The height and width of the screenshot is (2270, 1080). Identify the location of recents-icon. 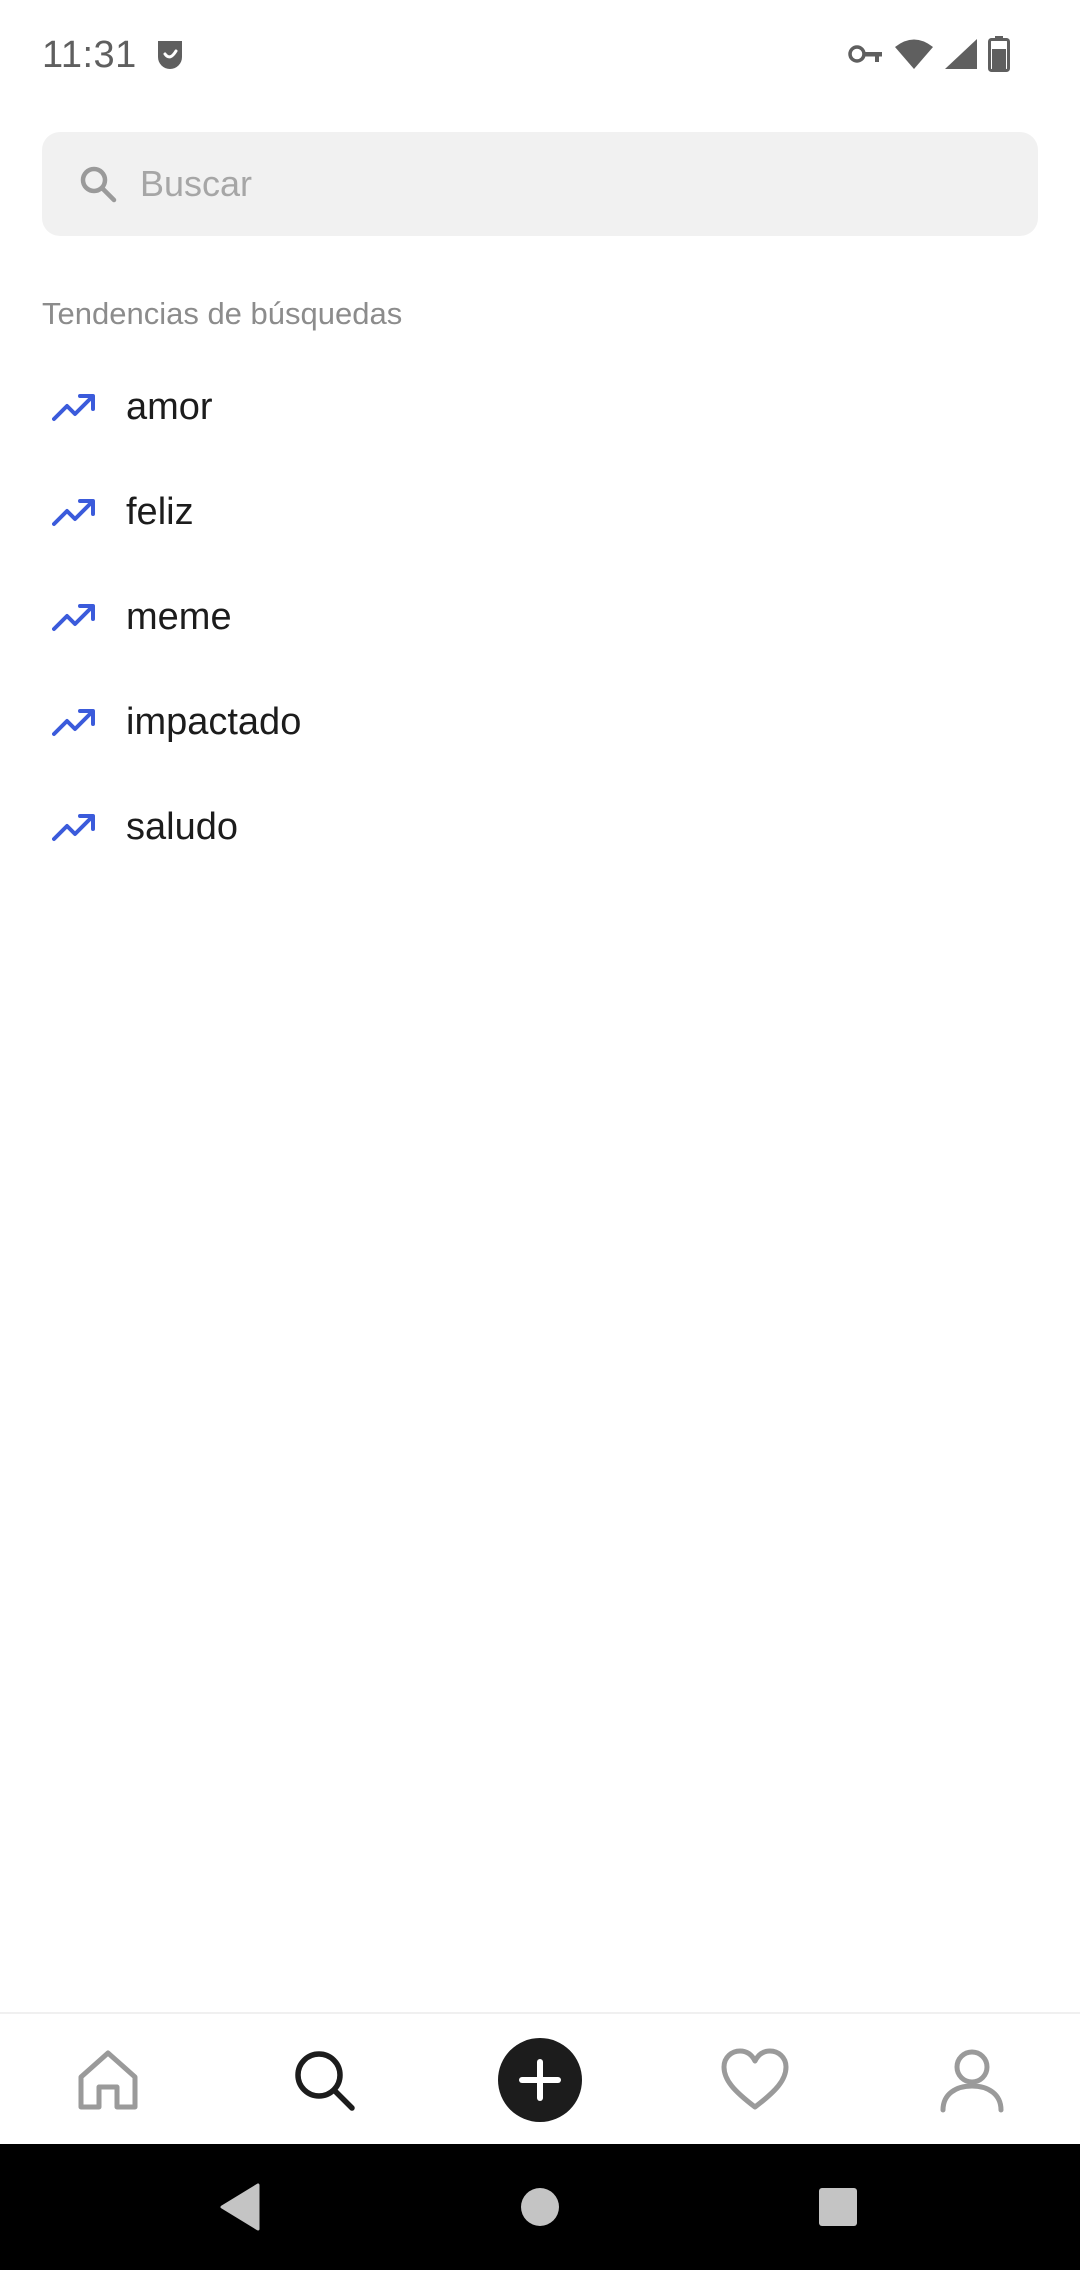
(838, 2207).